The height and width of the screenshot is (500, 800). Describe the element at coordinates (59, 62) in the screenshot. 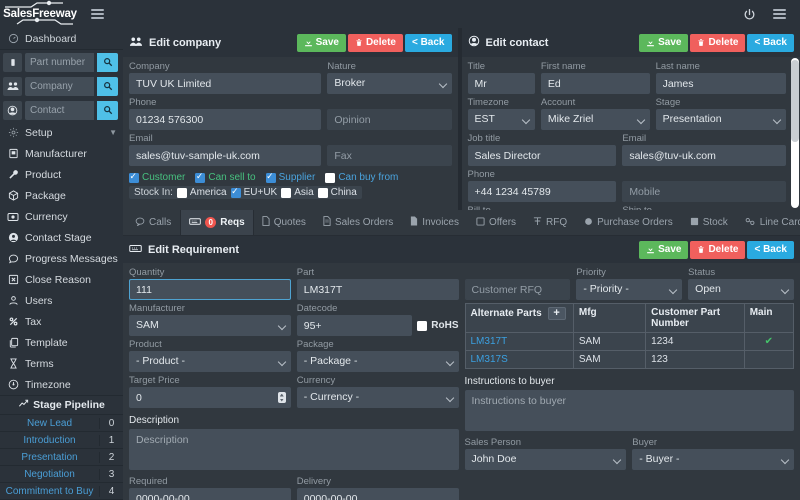

I see `part-number-search-input` at that location.